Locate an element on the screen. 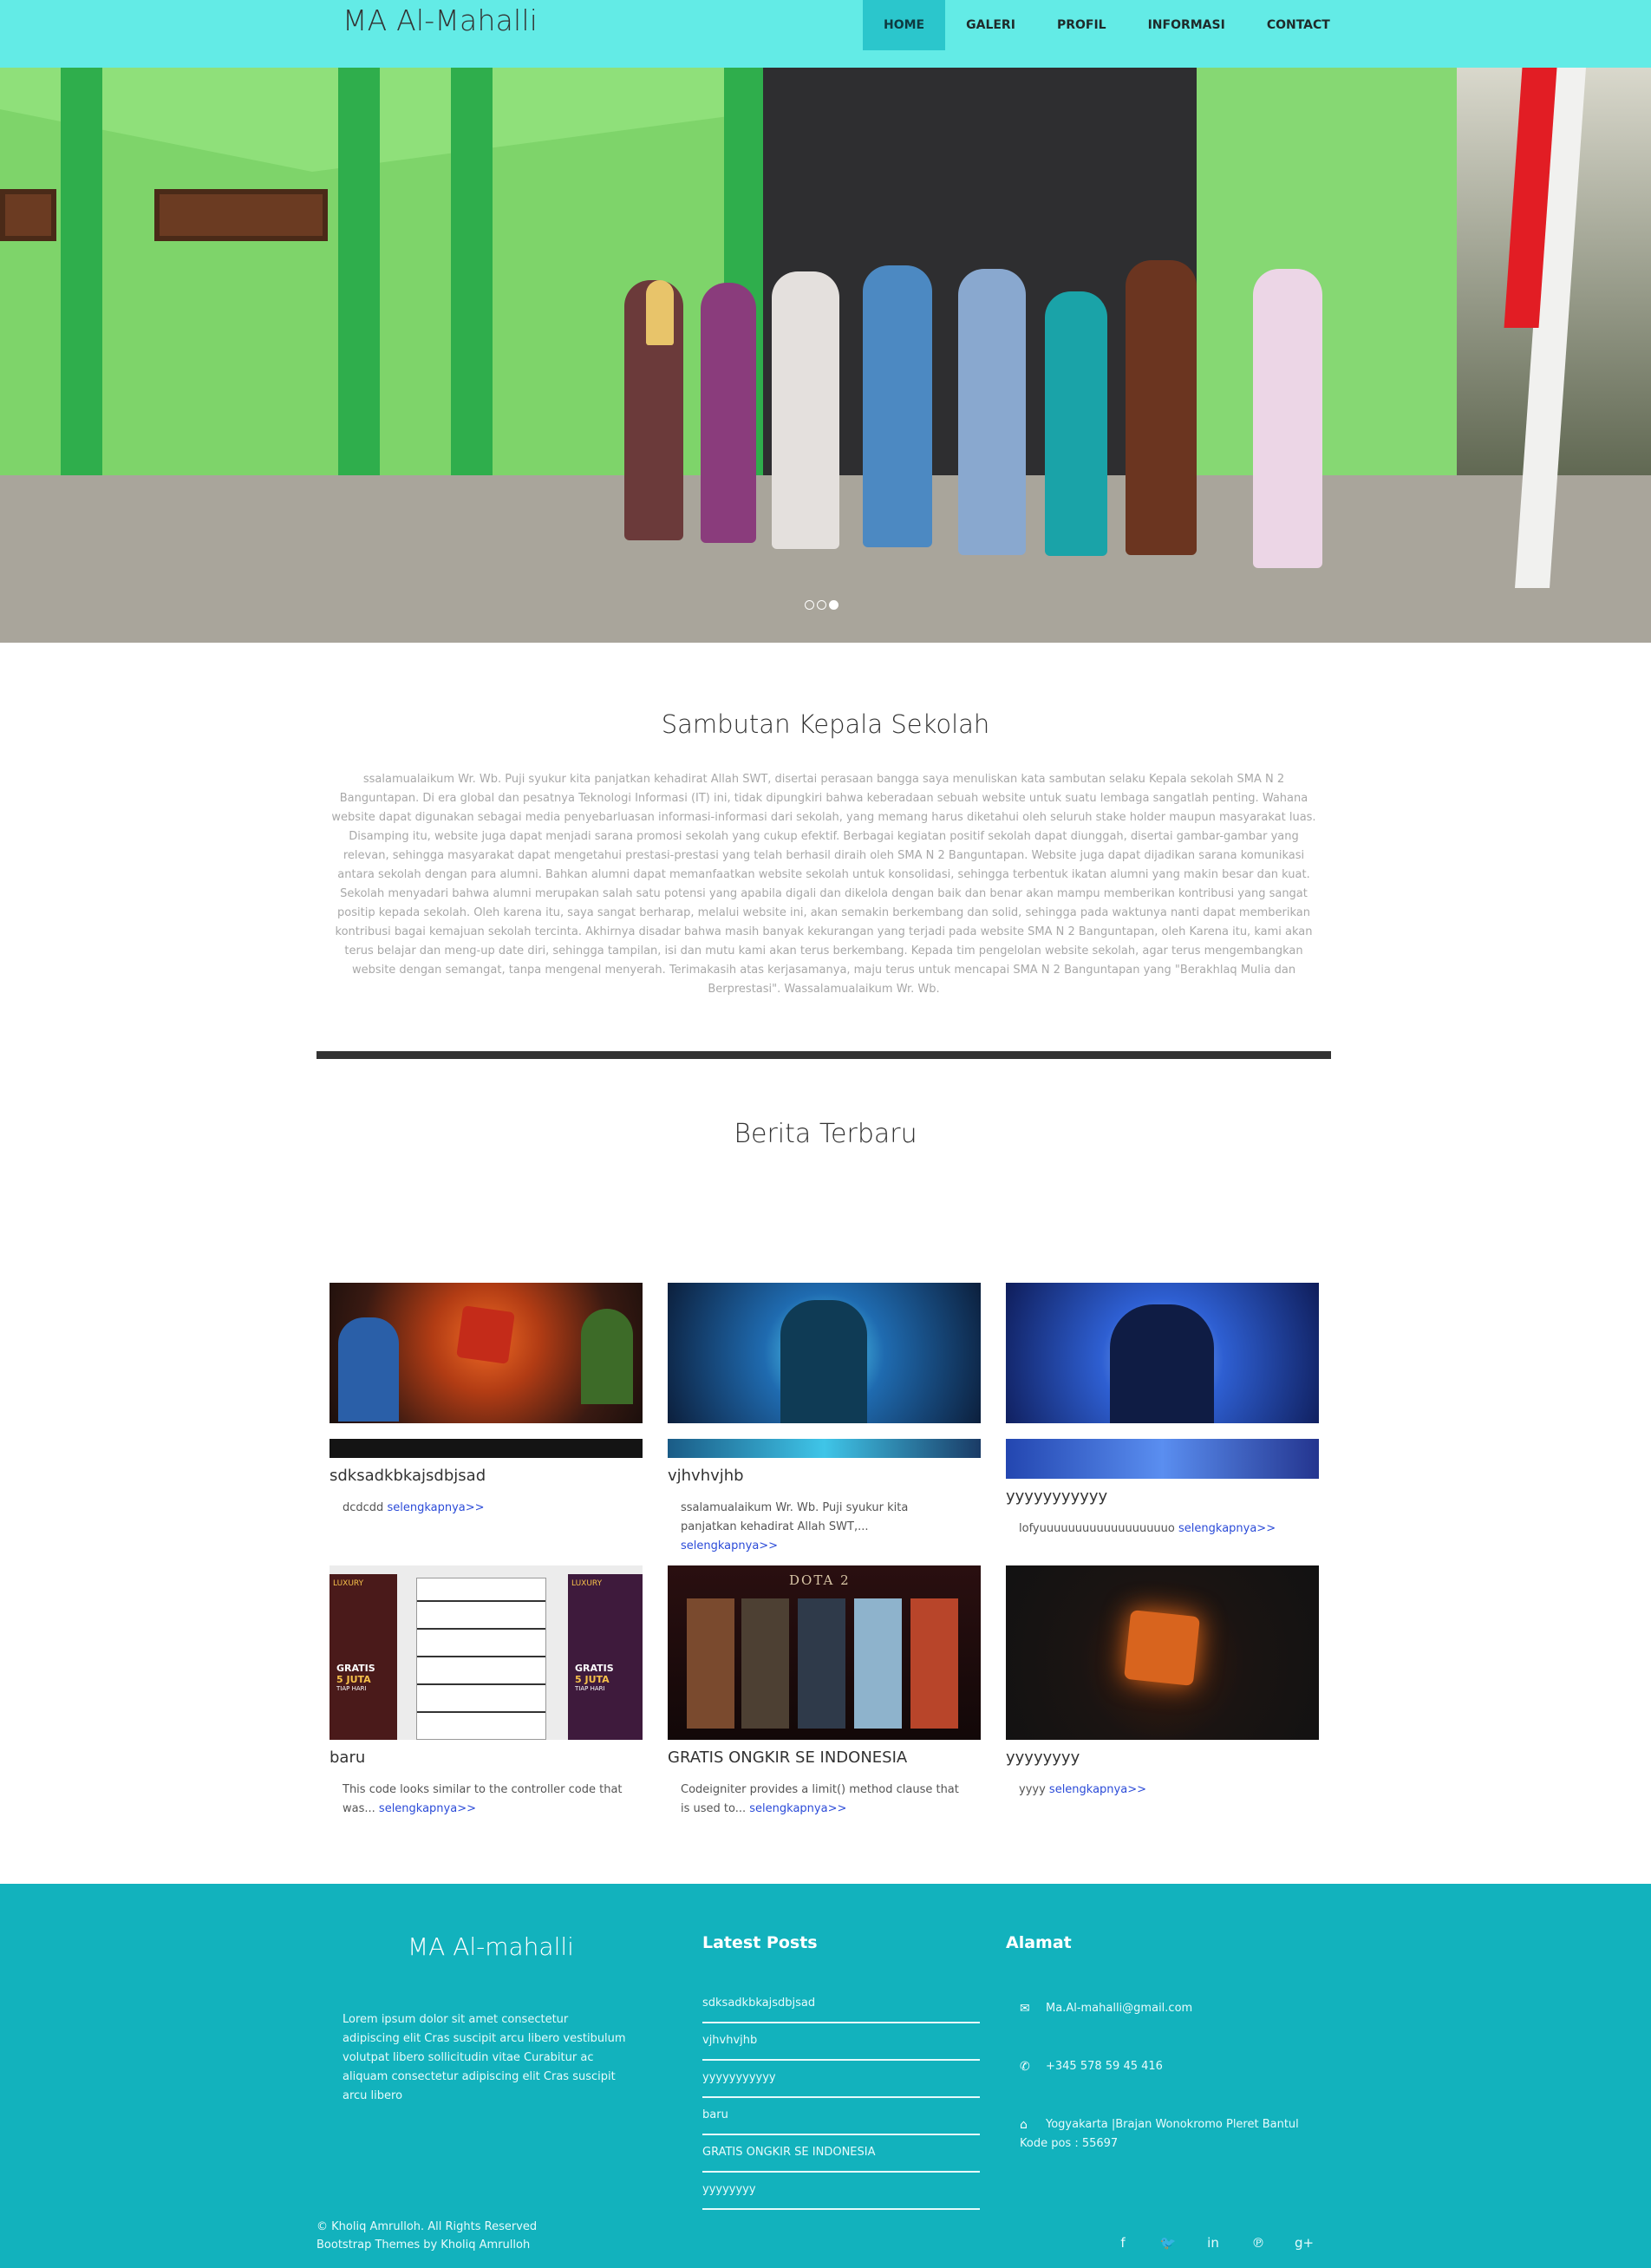 Image resolution: width=1651 pixels, height=2268 pixels. contact-email: ✉ Ma.Al-mahalli@gmail.com is located at coordinates (1106, 2009).